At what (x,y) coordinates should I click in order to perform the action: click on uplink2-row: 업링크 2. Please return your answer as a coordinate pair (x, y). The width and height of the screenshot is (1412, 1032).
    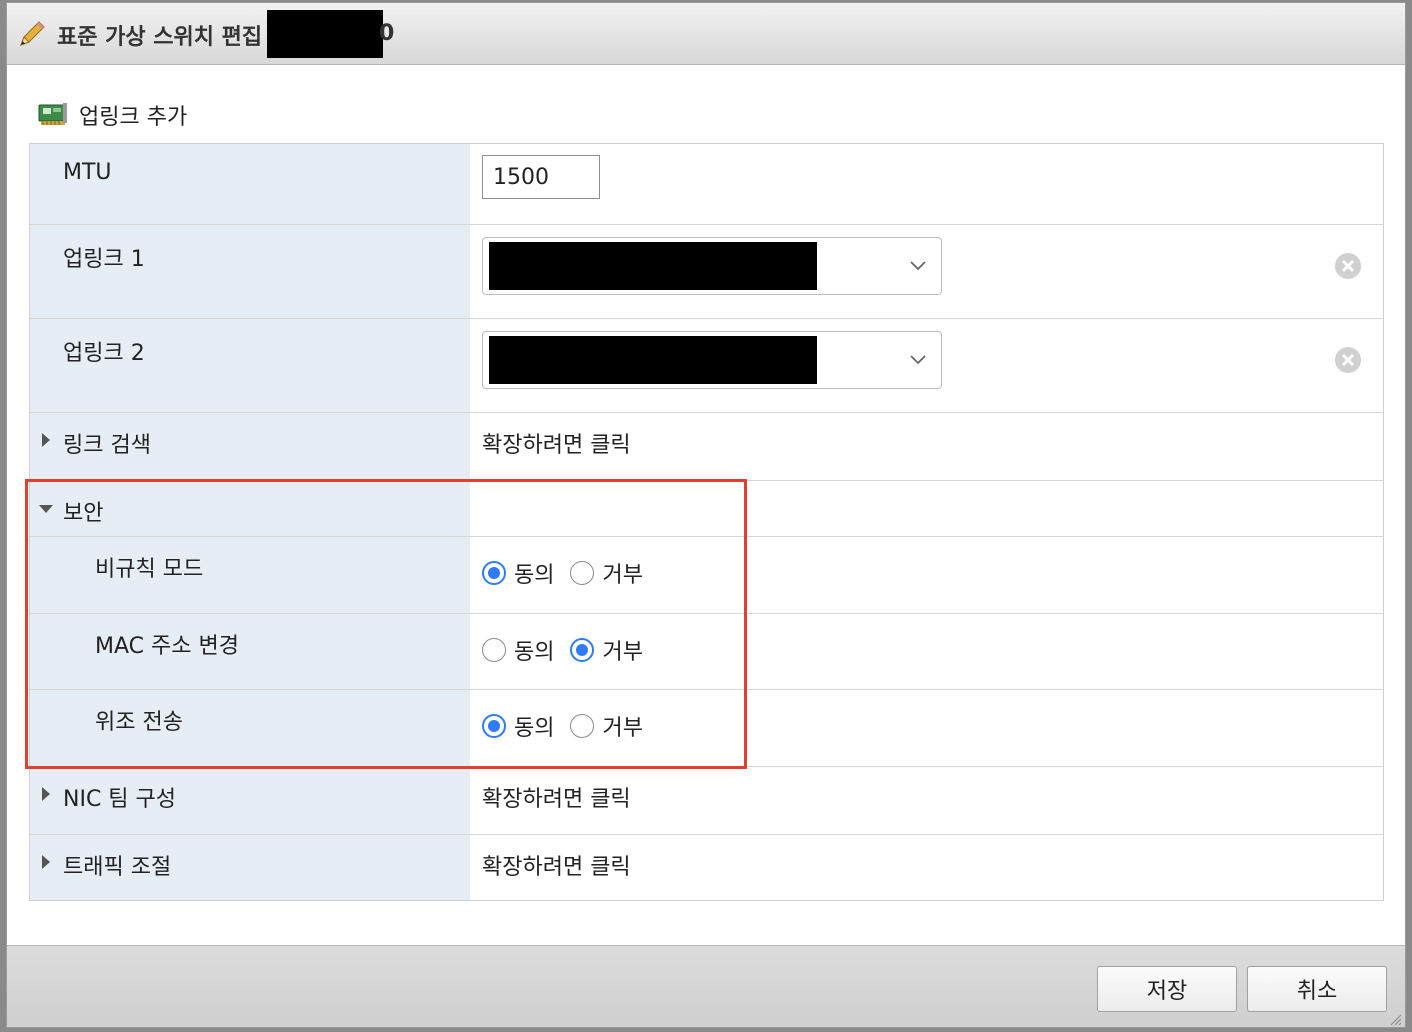
    Looking at the image, I should click on (706, 366).